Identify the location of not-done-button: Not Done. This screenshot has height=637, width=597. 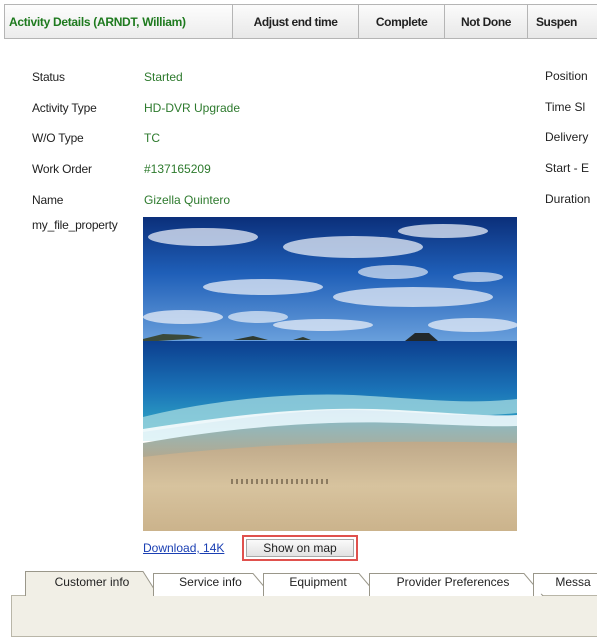
(485, 21).